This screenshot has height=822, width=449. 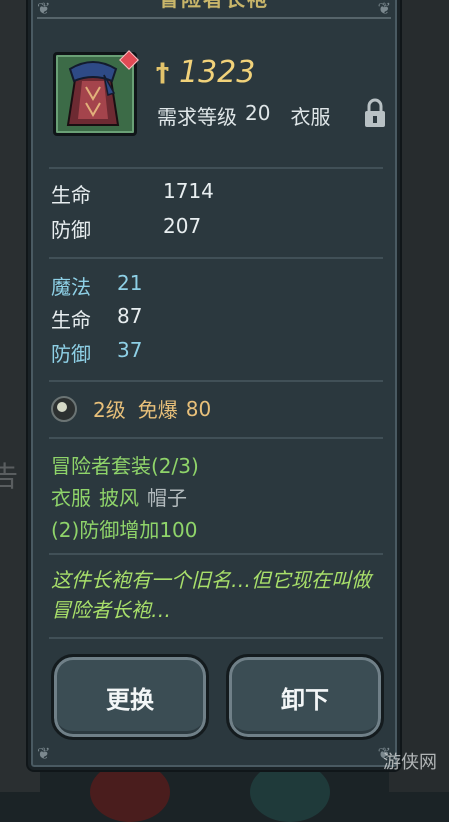 What do you see at coordinates (214, 6) in the screenshot?
I see `panel-title: 冒险者长袍` at bounding box center [214, 6].